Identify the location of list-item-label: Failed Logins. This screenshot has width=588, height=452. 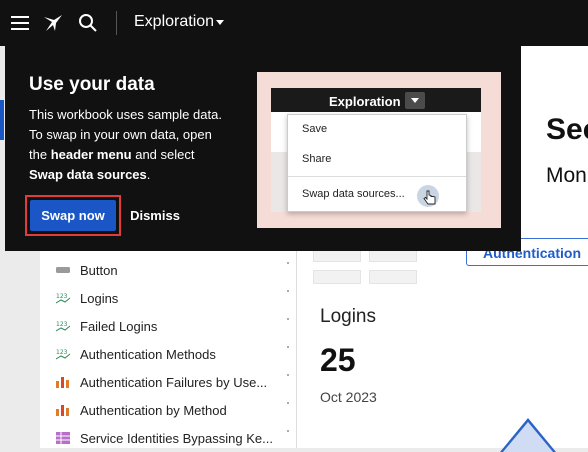
(119, 326).